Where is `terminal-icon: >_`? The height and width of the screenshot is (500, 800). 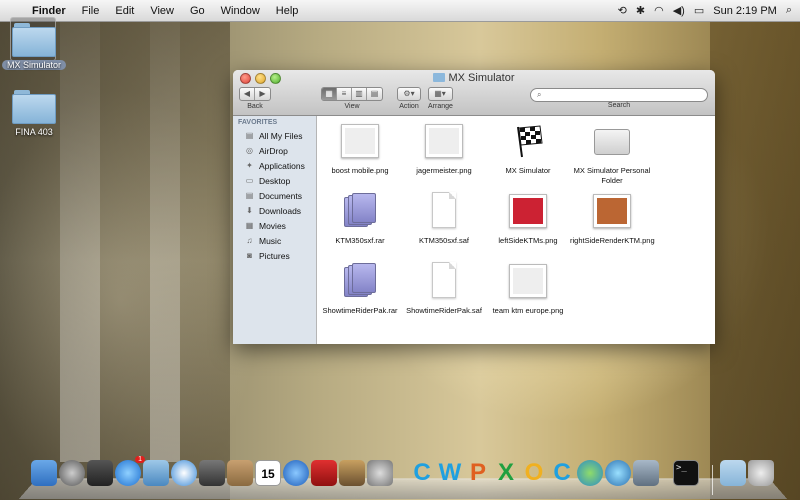 terminal-icon: >_ is located at coordinates (686, 473).